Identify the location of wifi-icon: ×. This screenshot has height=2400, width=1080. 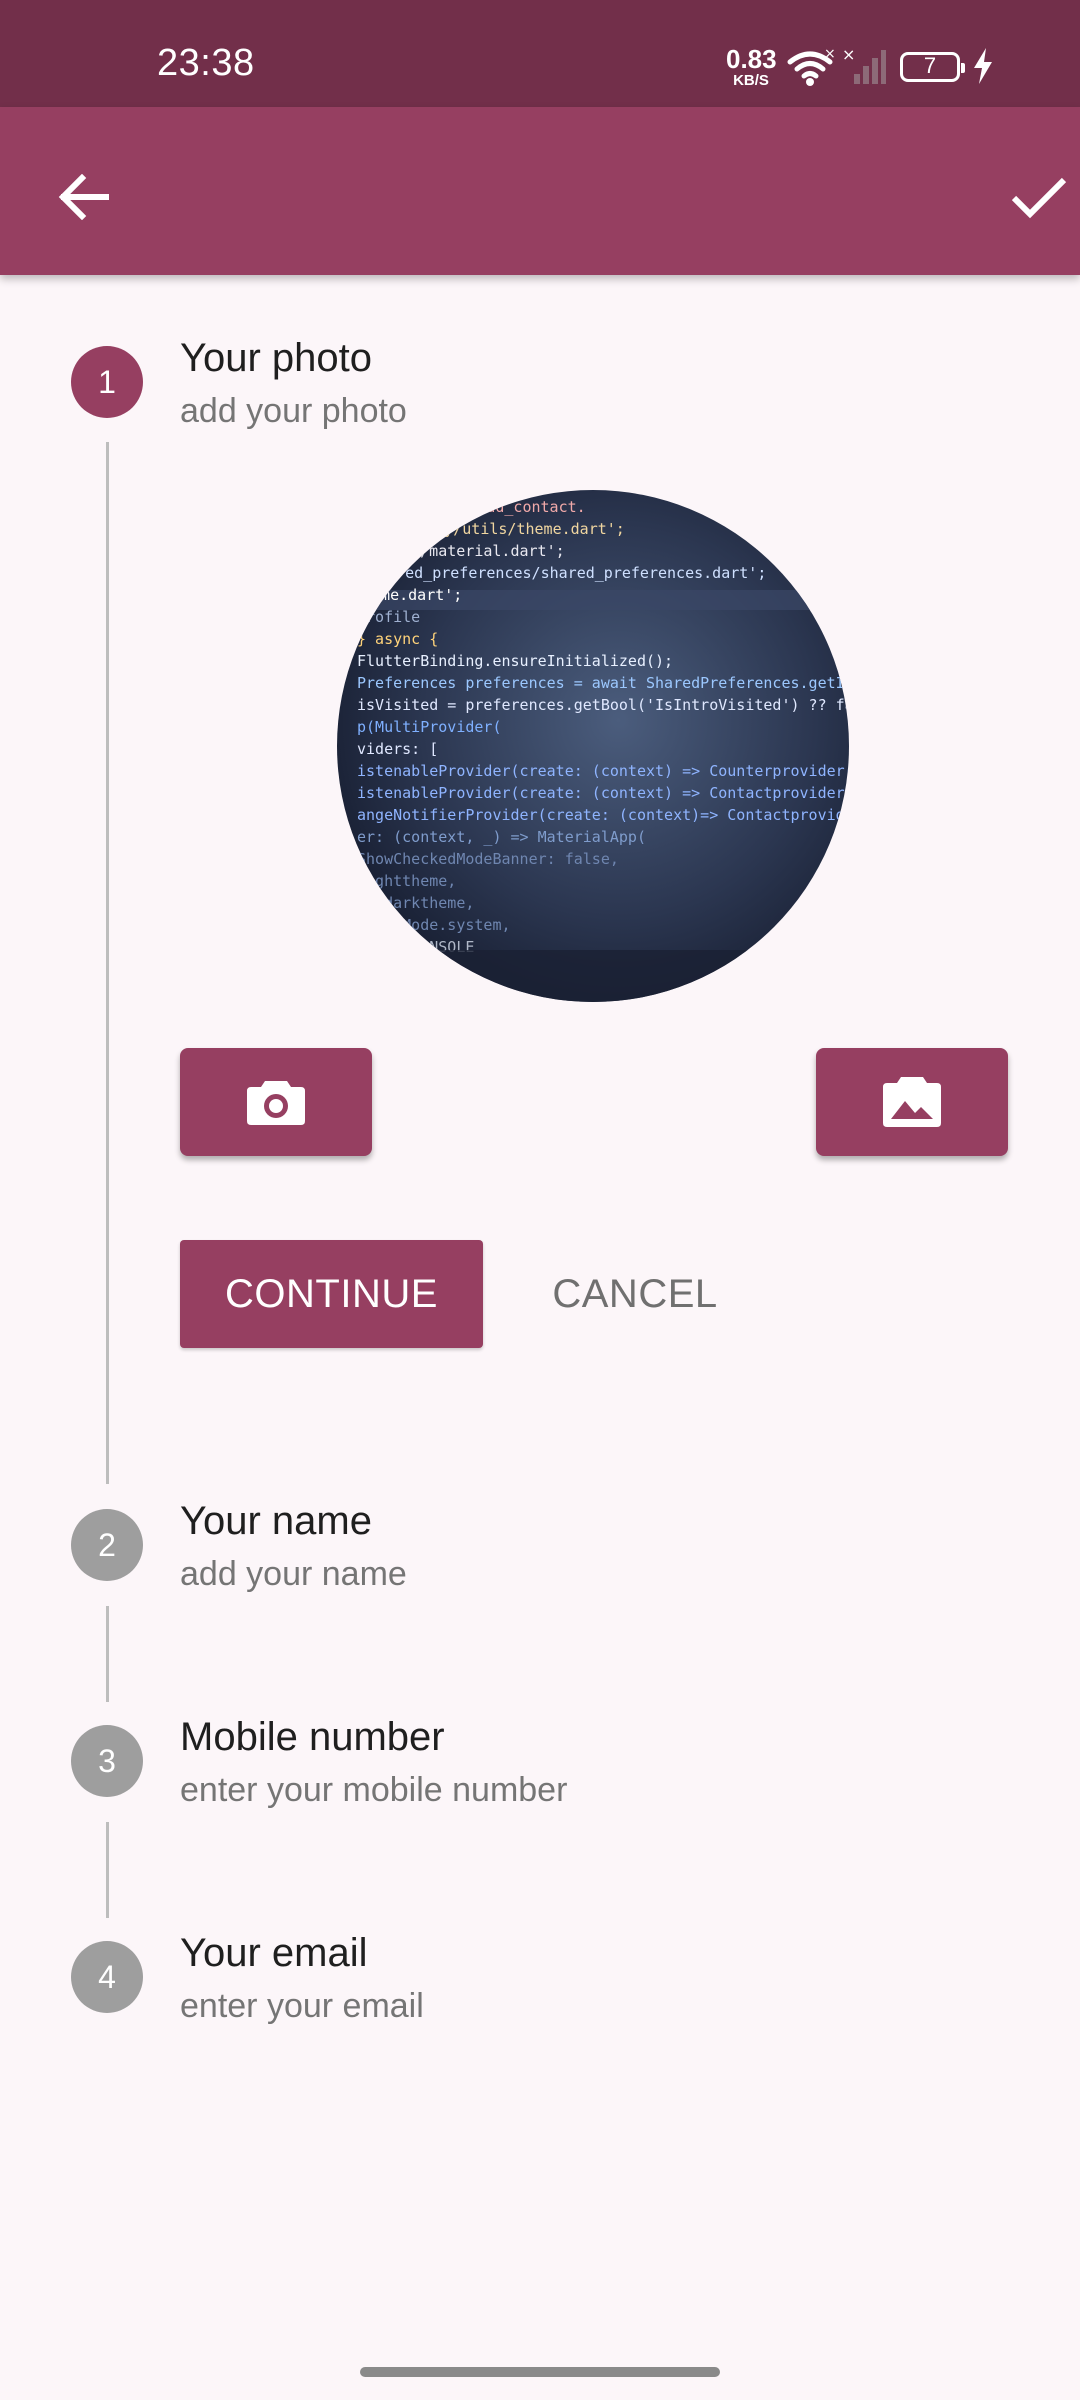
(810, 67).